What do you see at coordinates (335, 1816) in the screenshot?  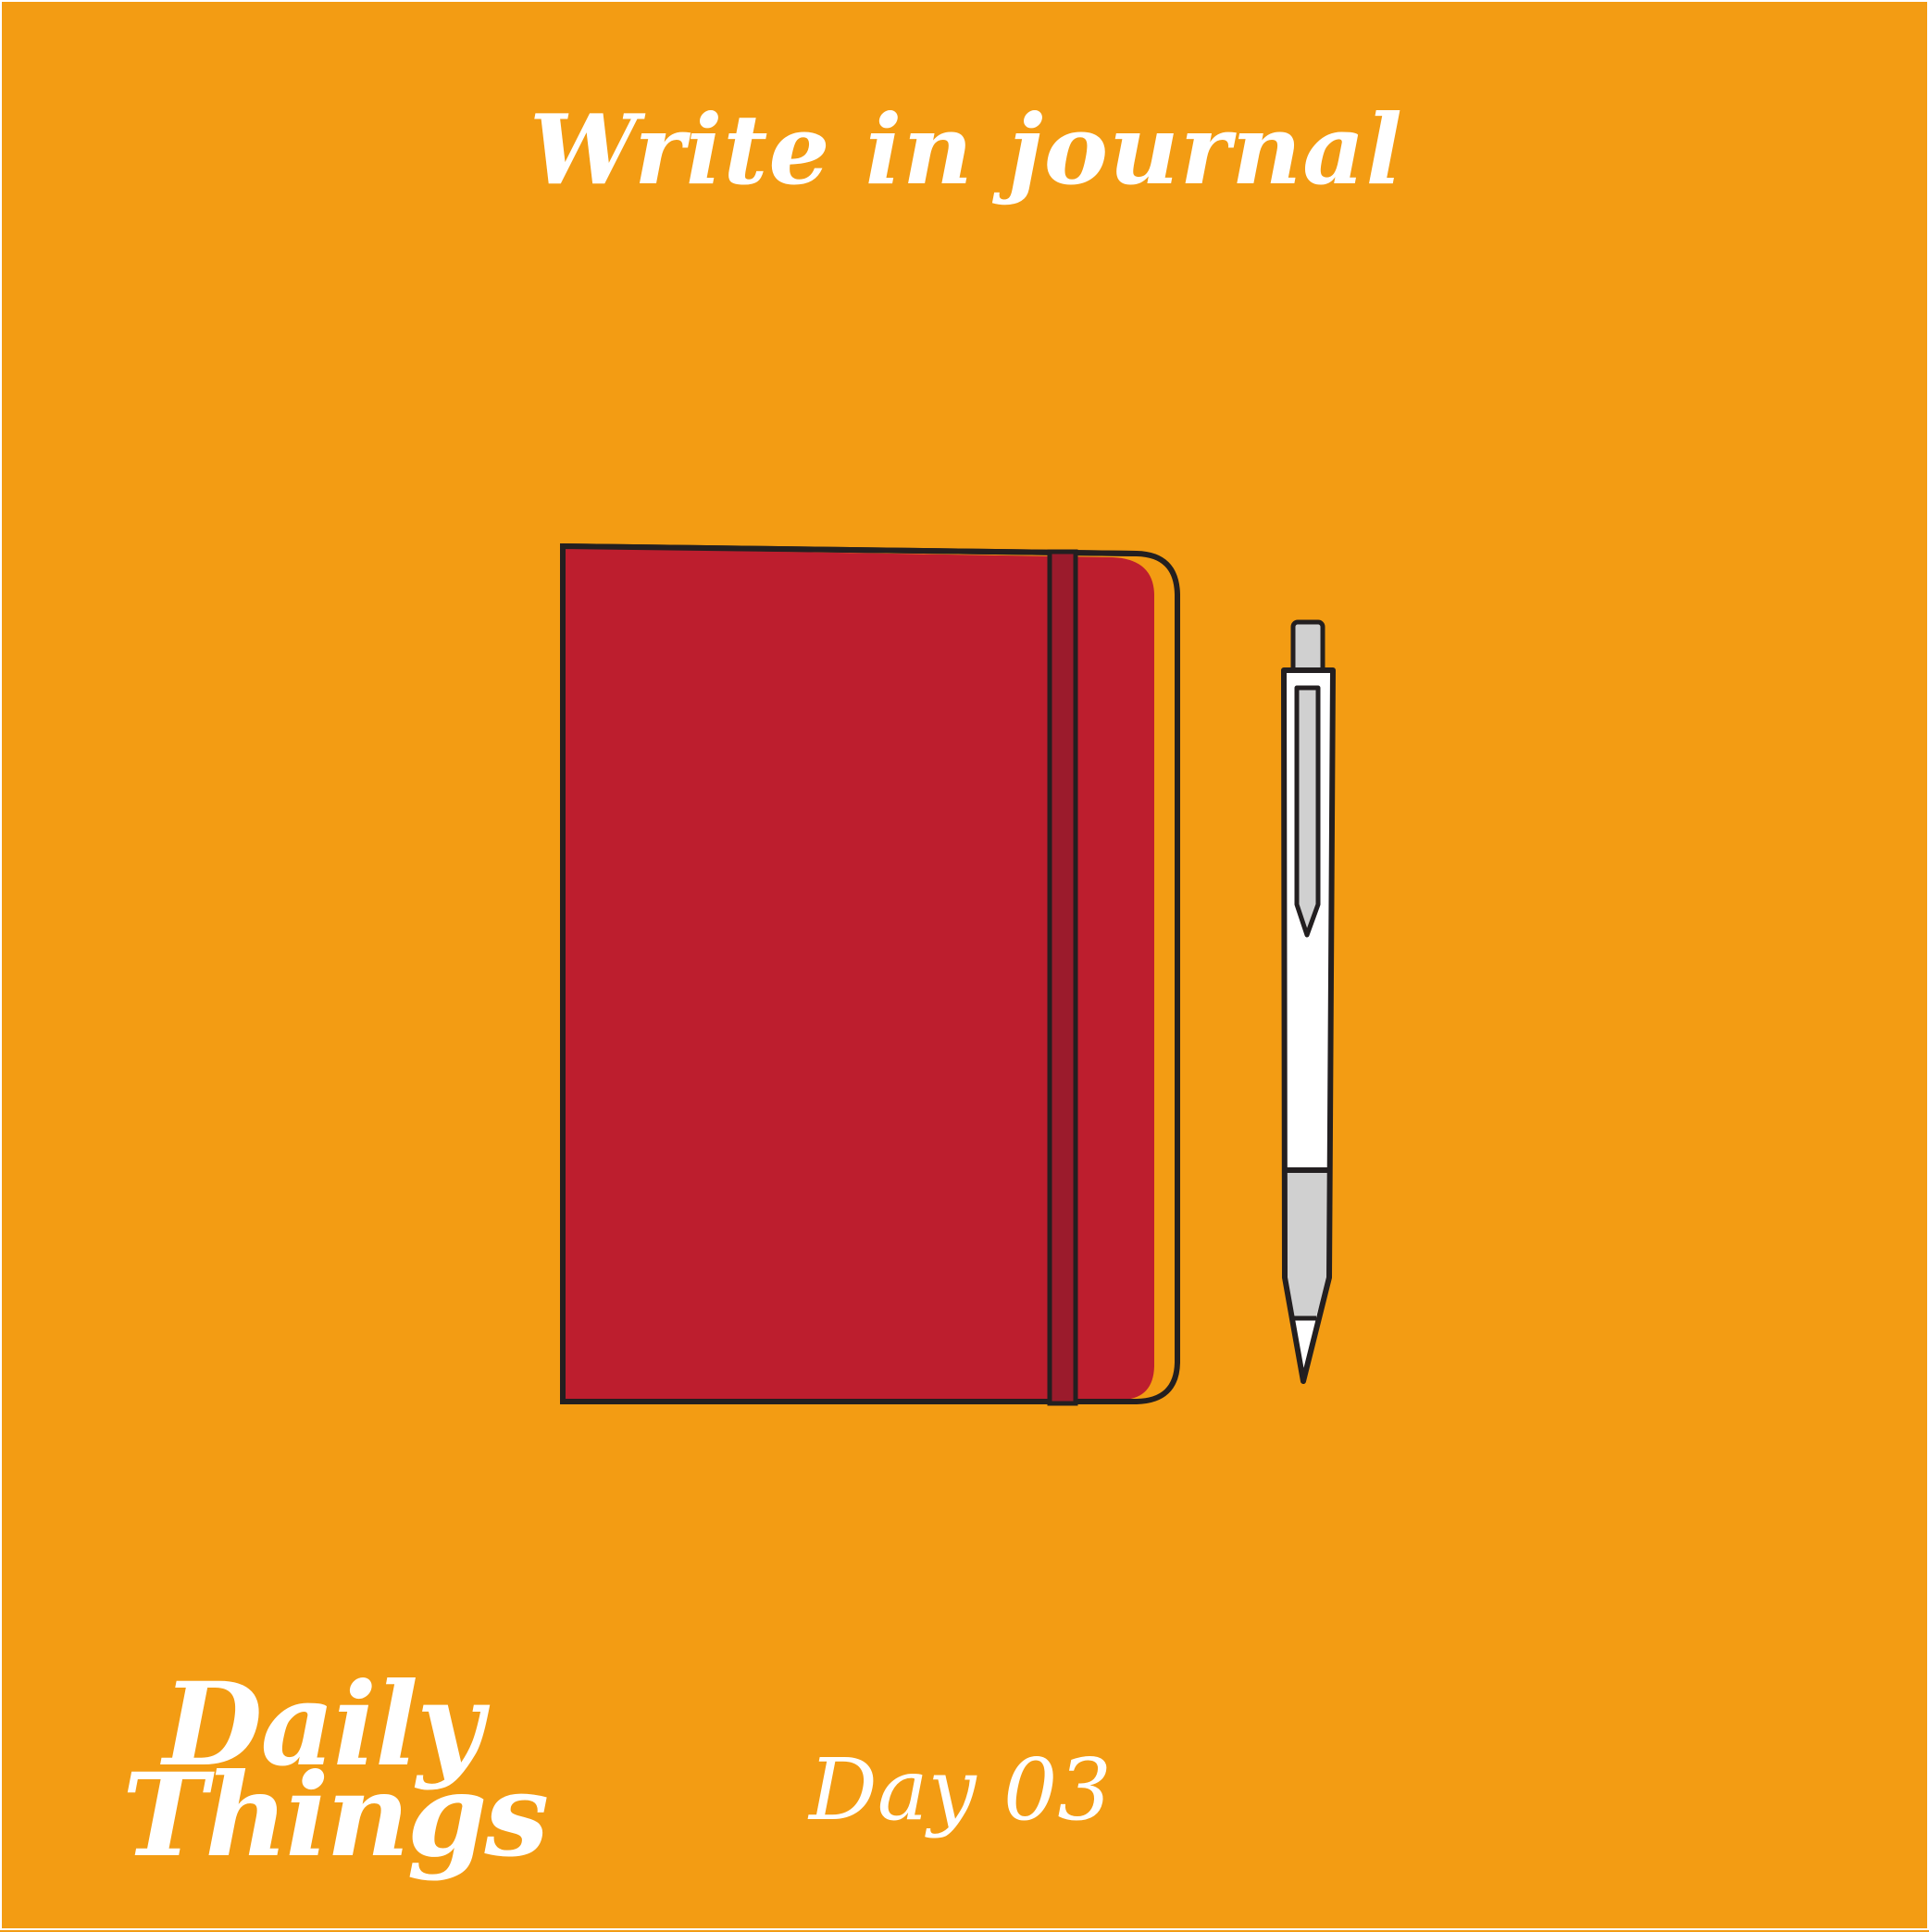 I see `logo-line-things: Things` at bounding box center [335, 1816].